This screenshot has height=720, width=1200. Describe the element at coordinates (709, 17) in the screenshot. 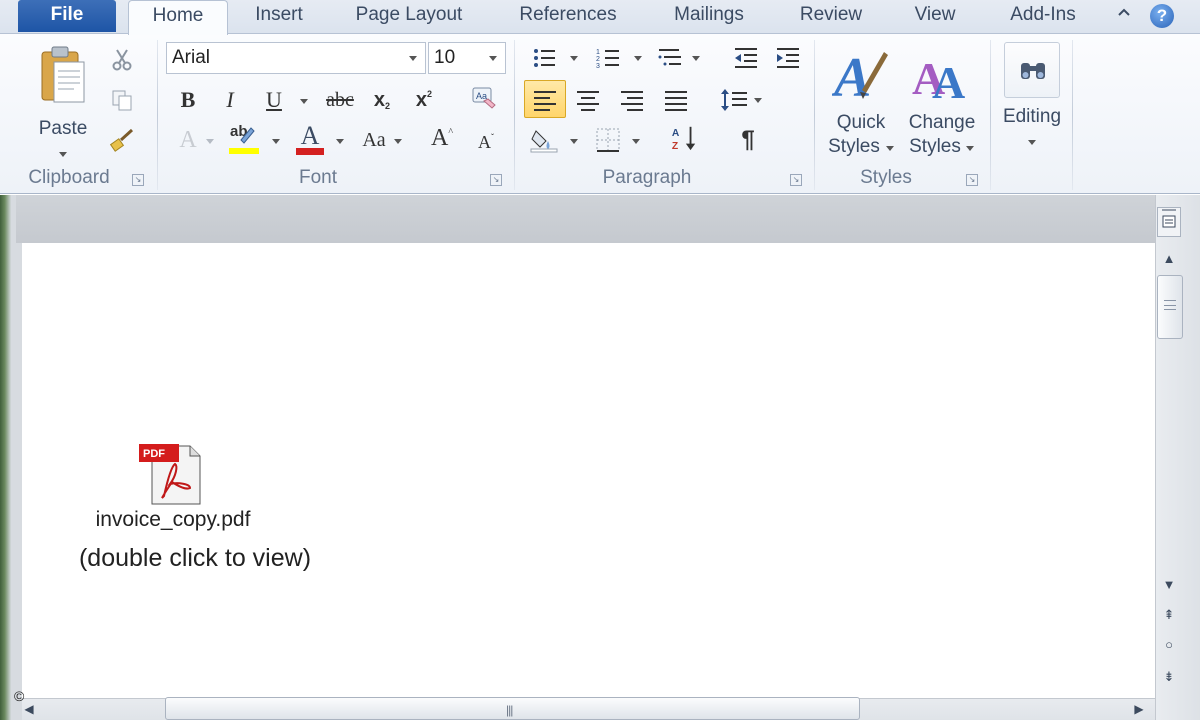

I see `tab-mailings: Mailings` at that location.